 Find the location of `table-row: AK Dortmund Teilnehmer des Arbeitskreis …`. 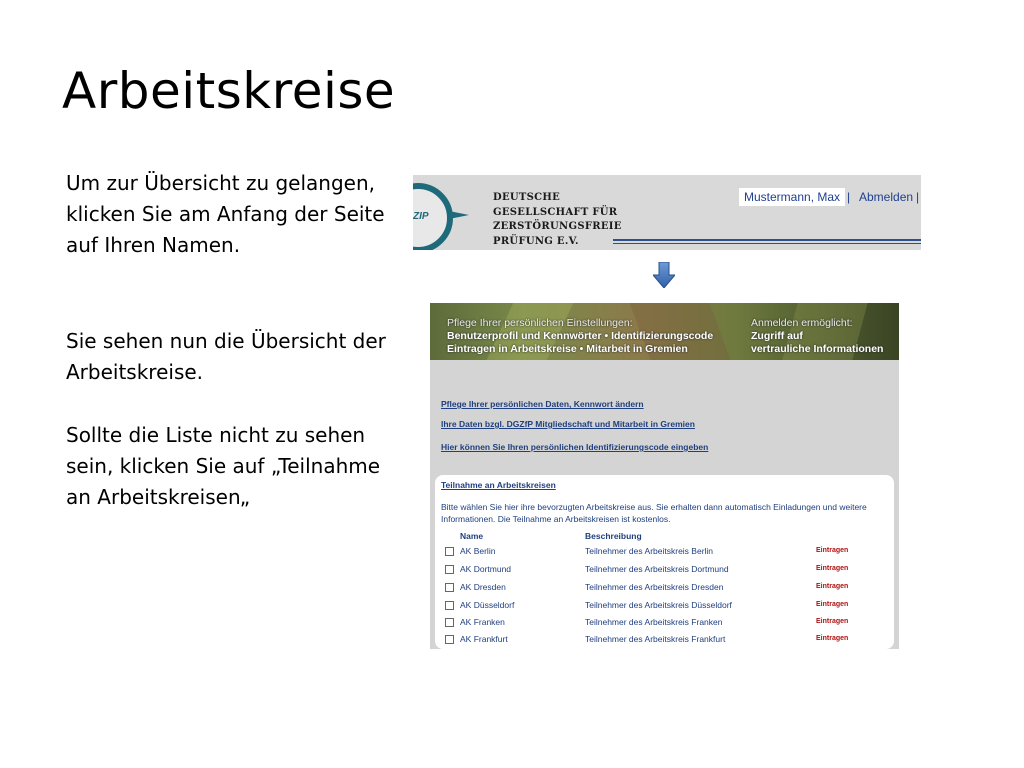

table-row: AK Dortmund Teilnehmer des Arbeitskreis … is located at coordinates (664, 572).